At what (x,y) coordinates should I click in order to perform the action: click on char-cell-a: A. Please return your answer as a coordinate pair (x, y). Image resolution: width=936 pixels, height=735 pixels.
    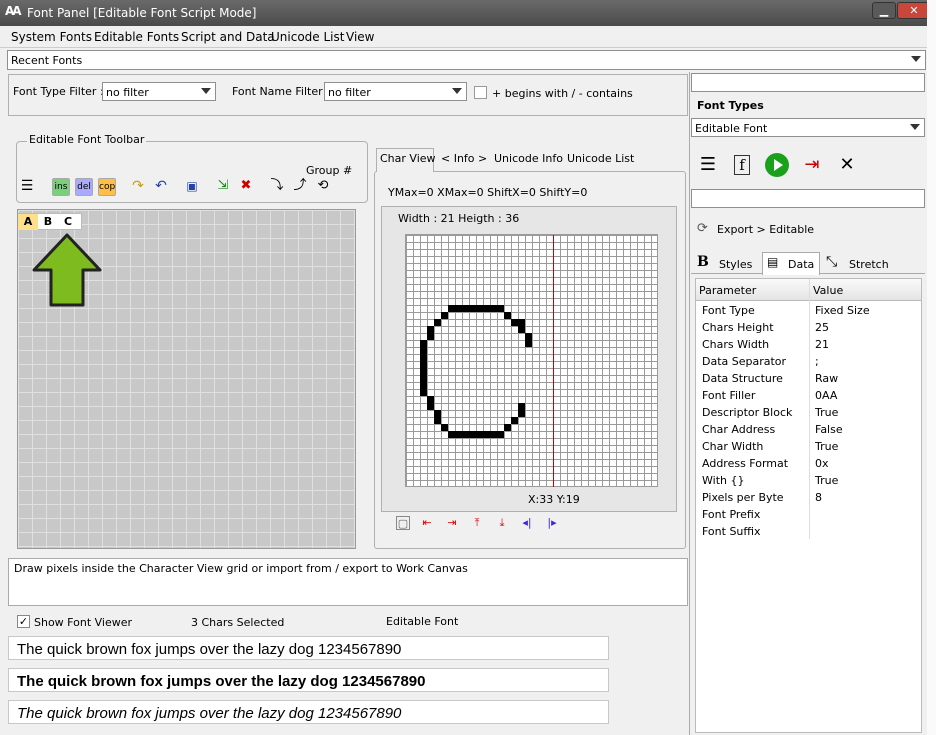
    Looking at the image, I should click on (28, 222).